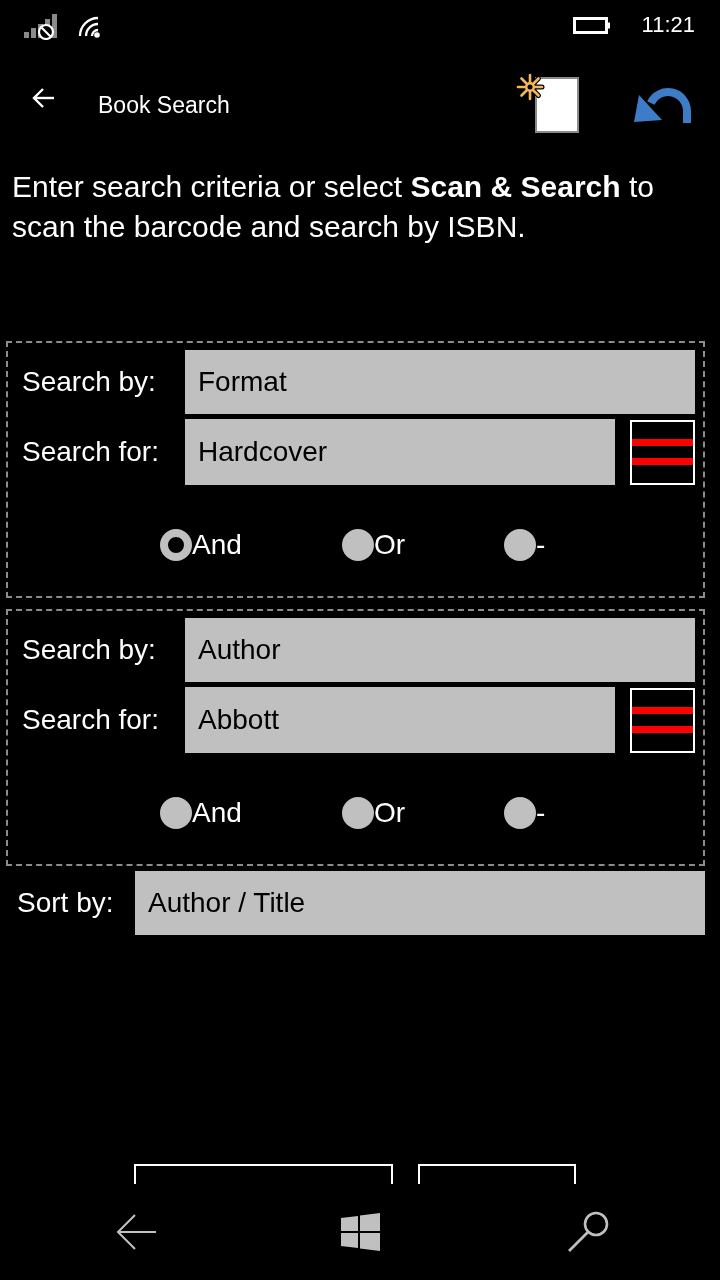 This screenshot has width=720, height=1280. Describe the element at coordinates (663, 104) in the screenshot. I see `undo-icon` at that location.